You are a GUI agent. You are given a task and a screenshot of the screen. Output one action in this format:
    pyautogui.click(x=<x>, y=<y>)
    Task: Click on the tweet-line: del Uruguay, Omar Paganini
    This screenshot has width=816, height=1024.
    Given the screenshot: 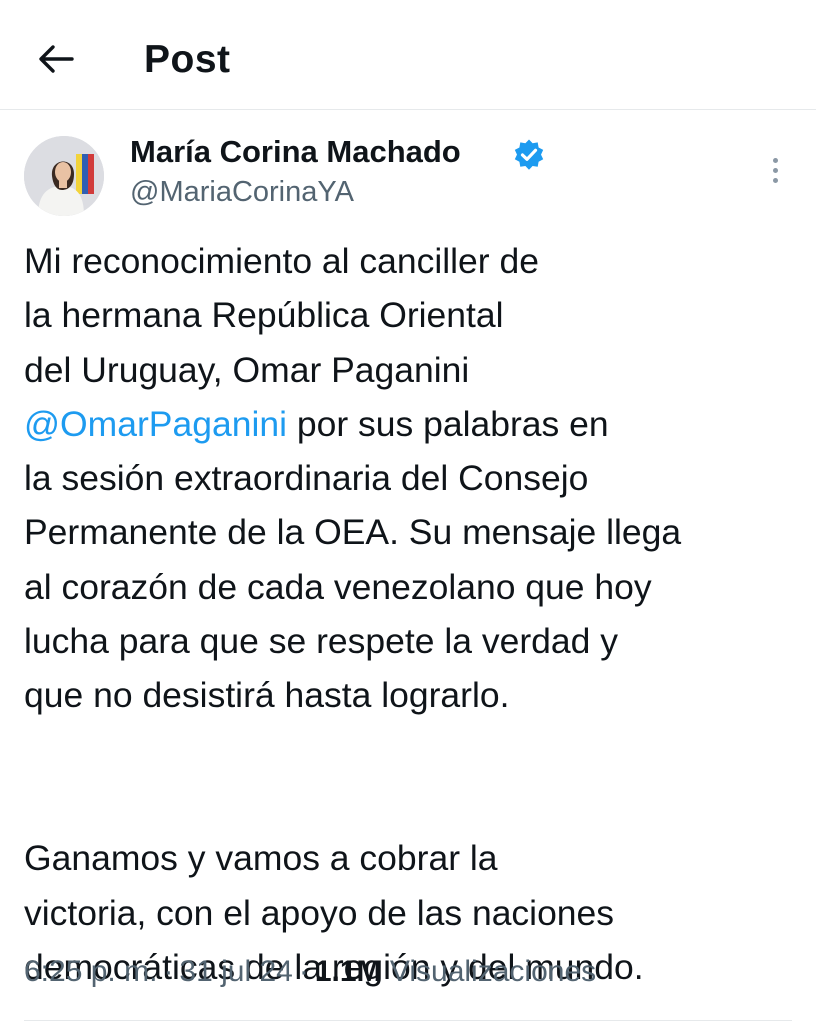 What is the action you would take?
    pyautogui.click(x=247, y=369)
    